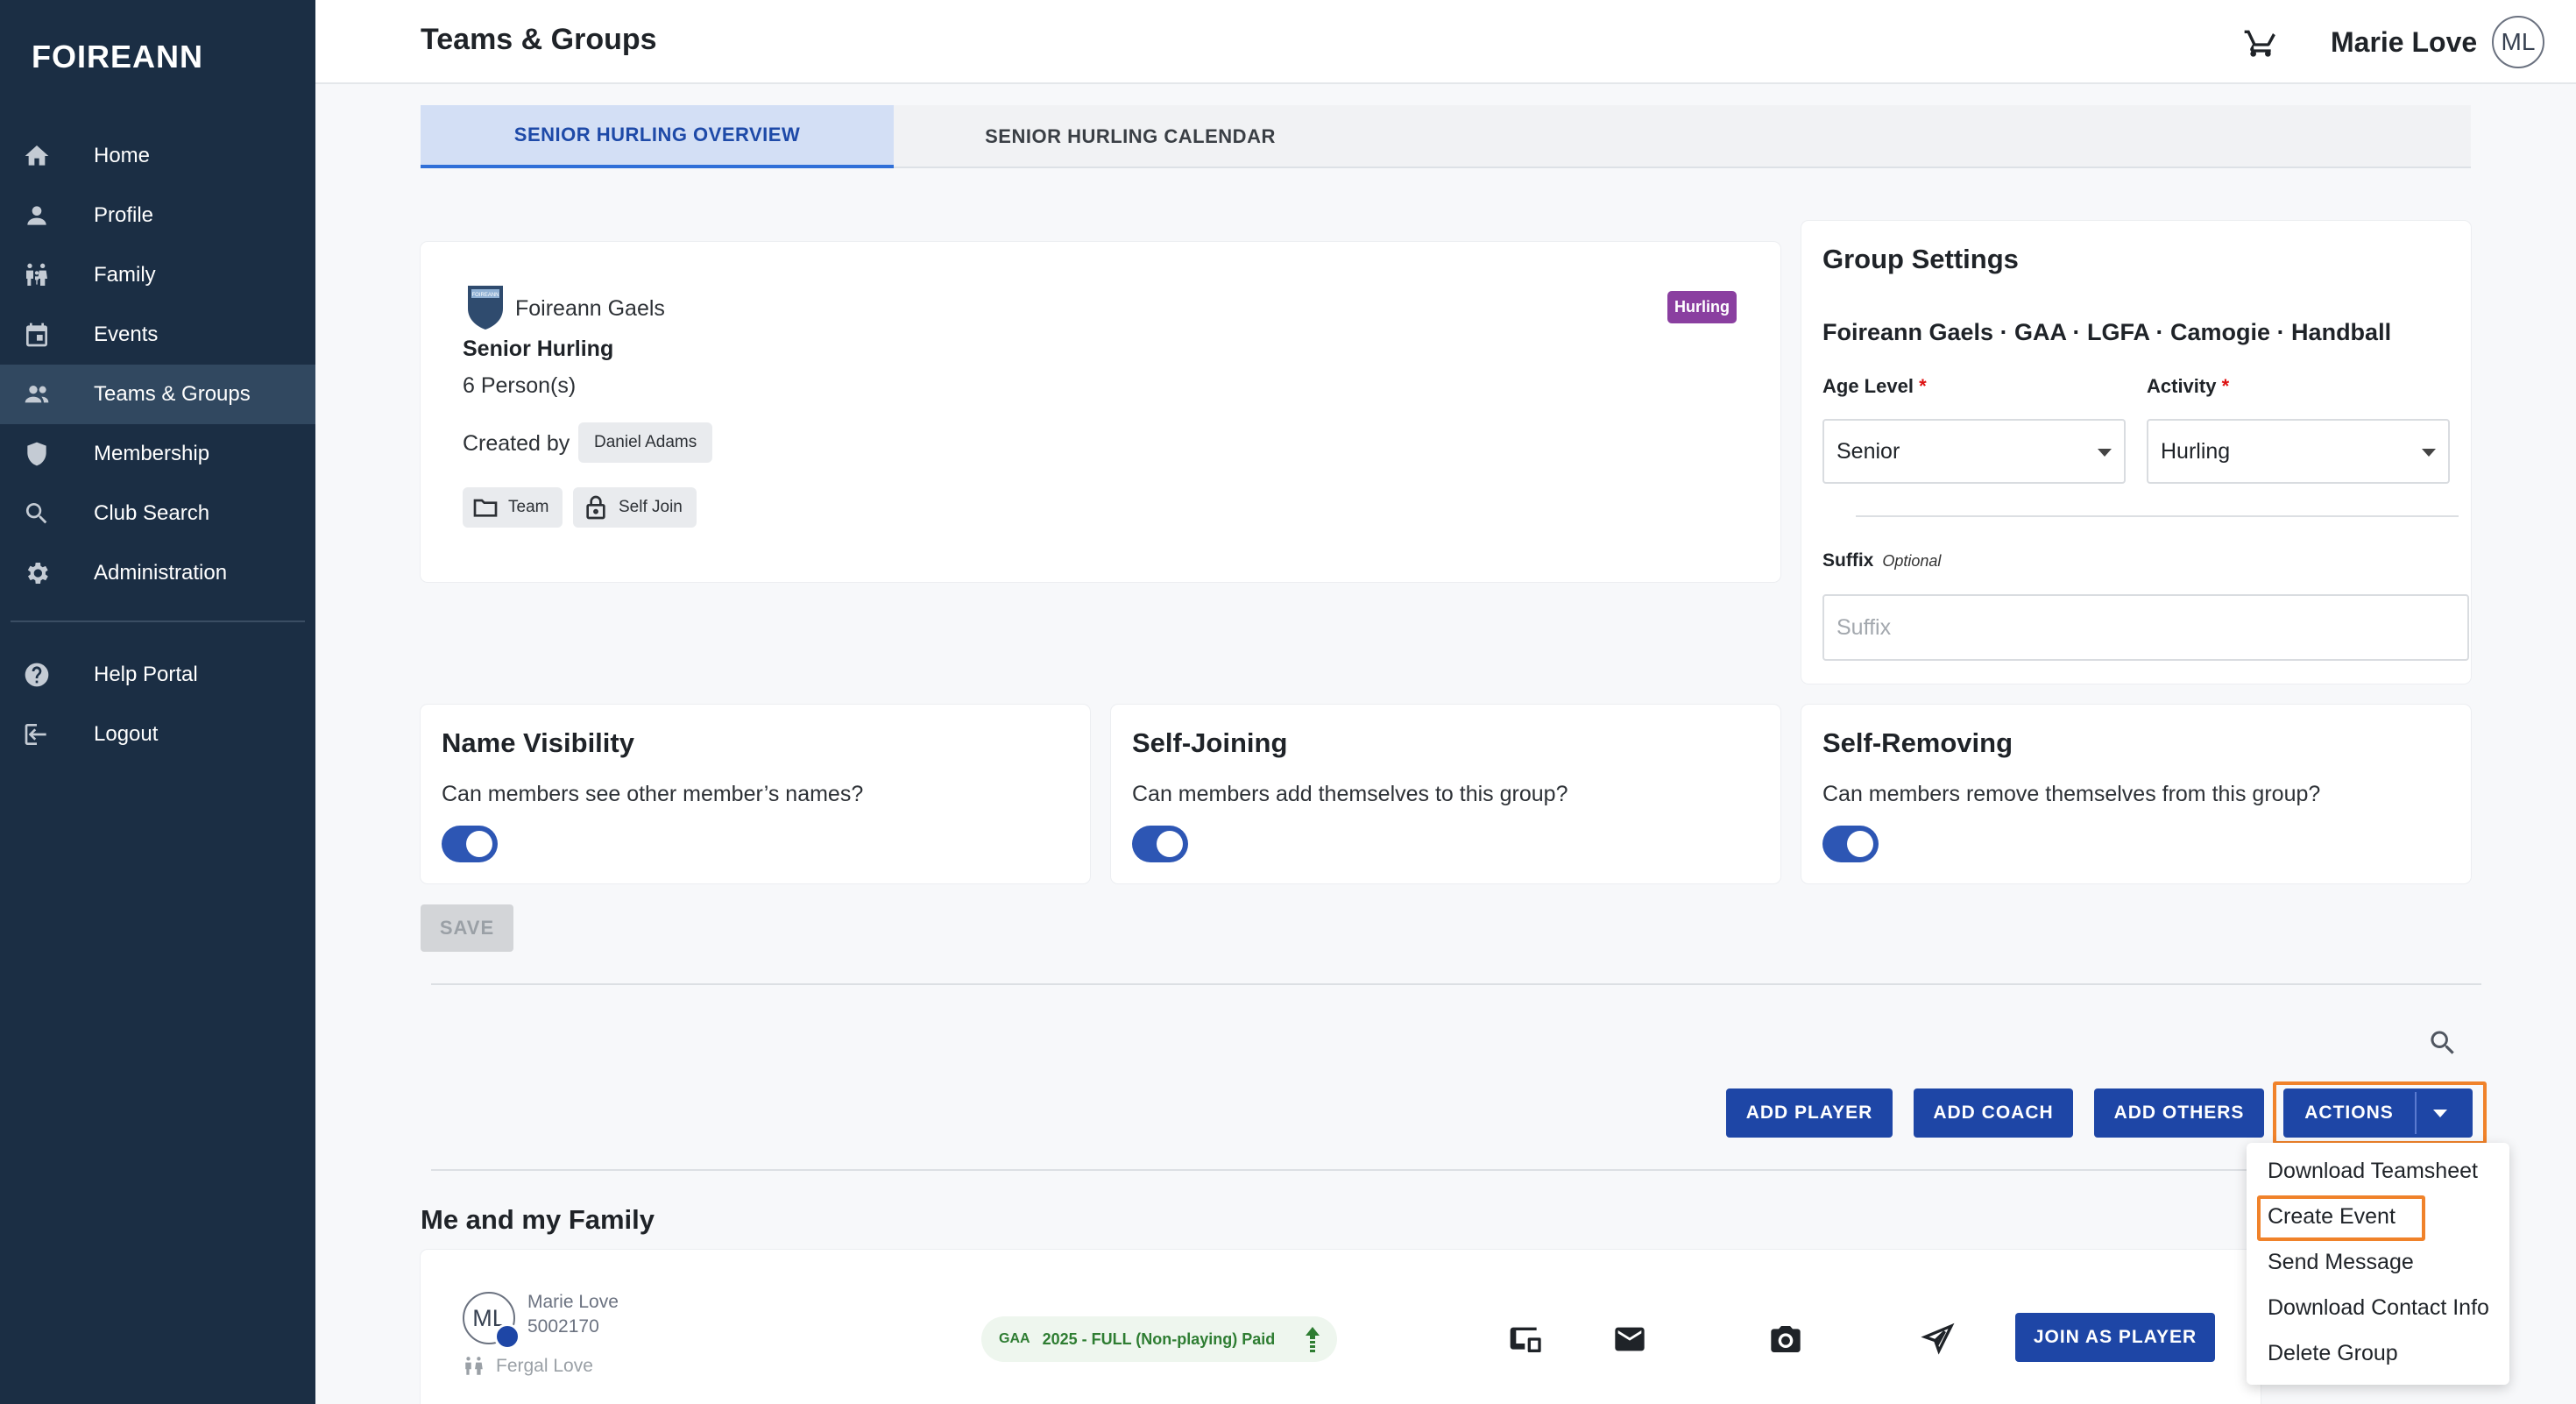 The height and width of the screenshot is (1404, 2576). I want to click on self-joining-title: Self-Joining, so click(1210, 742).